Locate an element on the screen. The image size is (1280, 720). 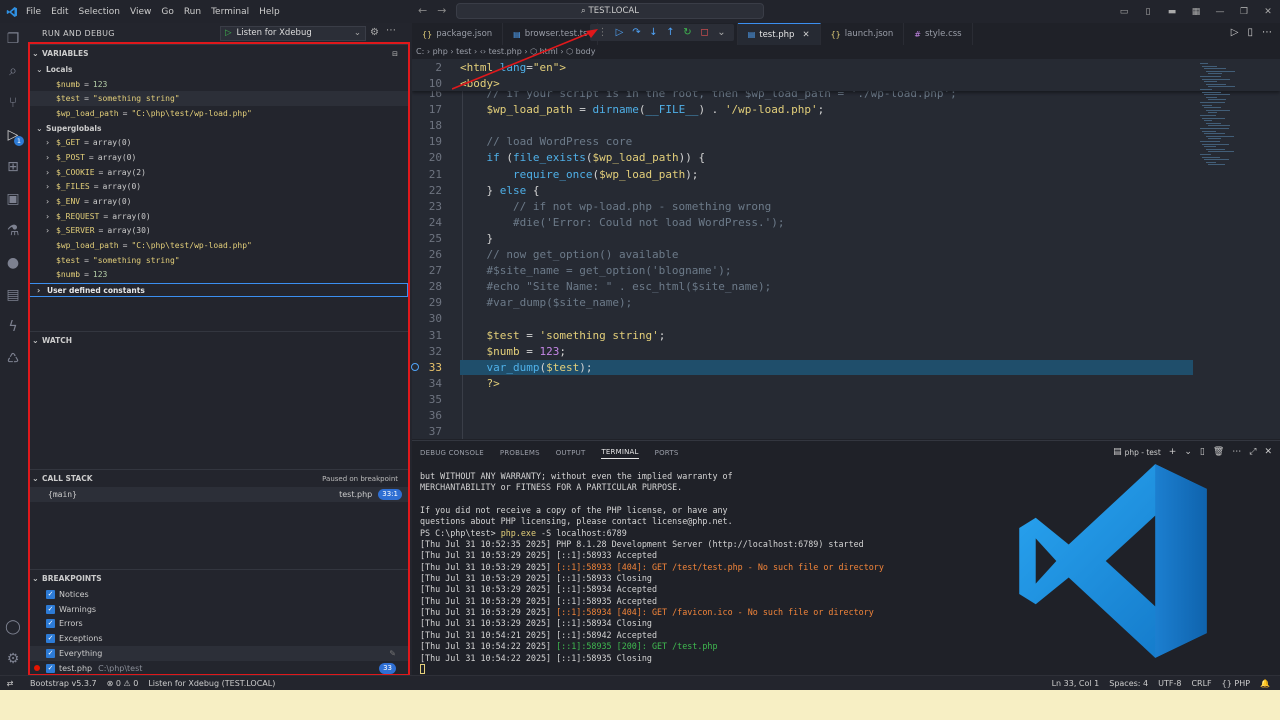
menu-item-edit: Edit is located at coordinates (59, 12).